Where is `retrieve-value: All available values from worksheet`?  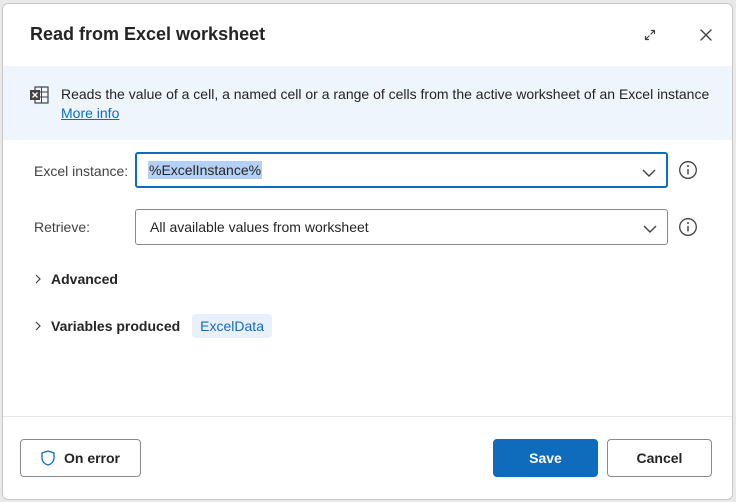
retrieve-value: All available values from worksheet is located at coordinates (259, 227).